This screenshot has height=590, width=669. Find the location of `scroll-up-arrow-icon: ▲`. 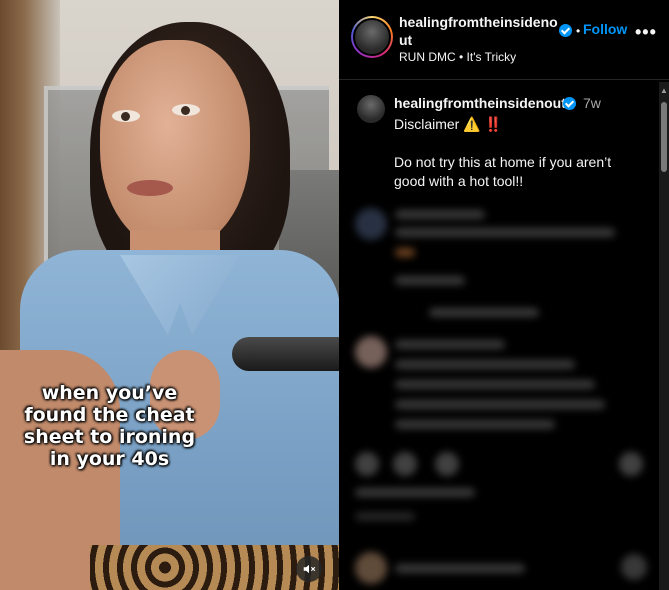

scroll-up-arrow-icon: ▲ is located at coordinates (664, 90).